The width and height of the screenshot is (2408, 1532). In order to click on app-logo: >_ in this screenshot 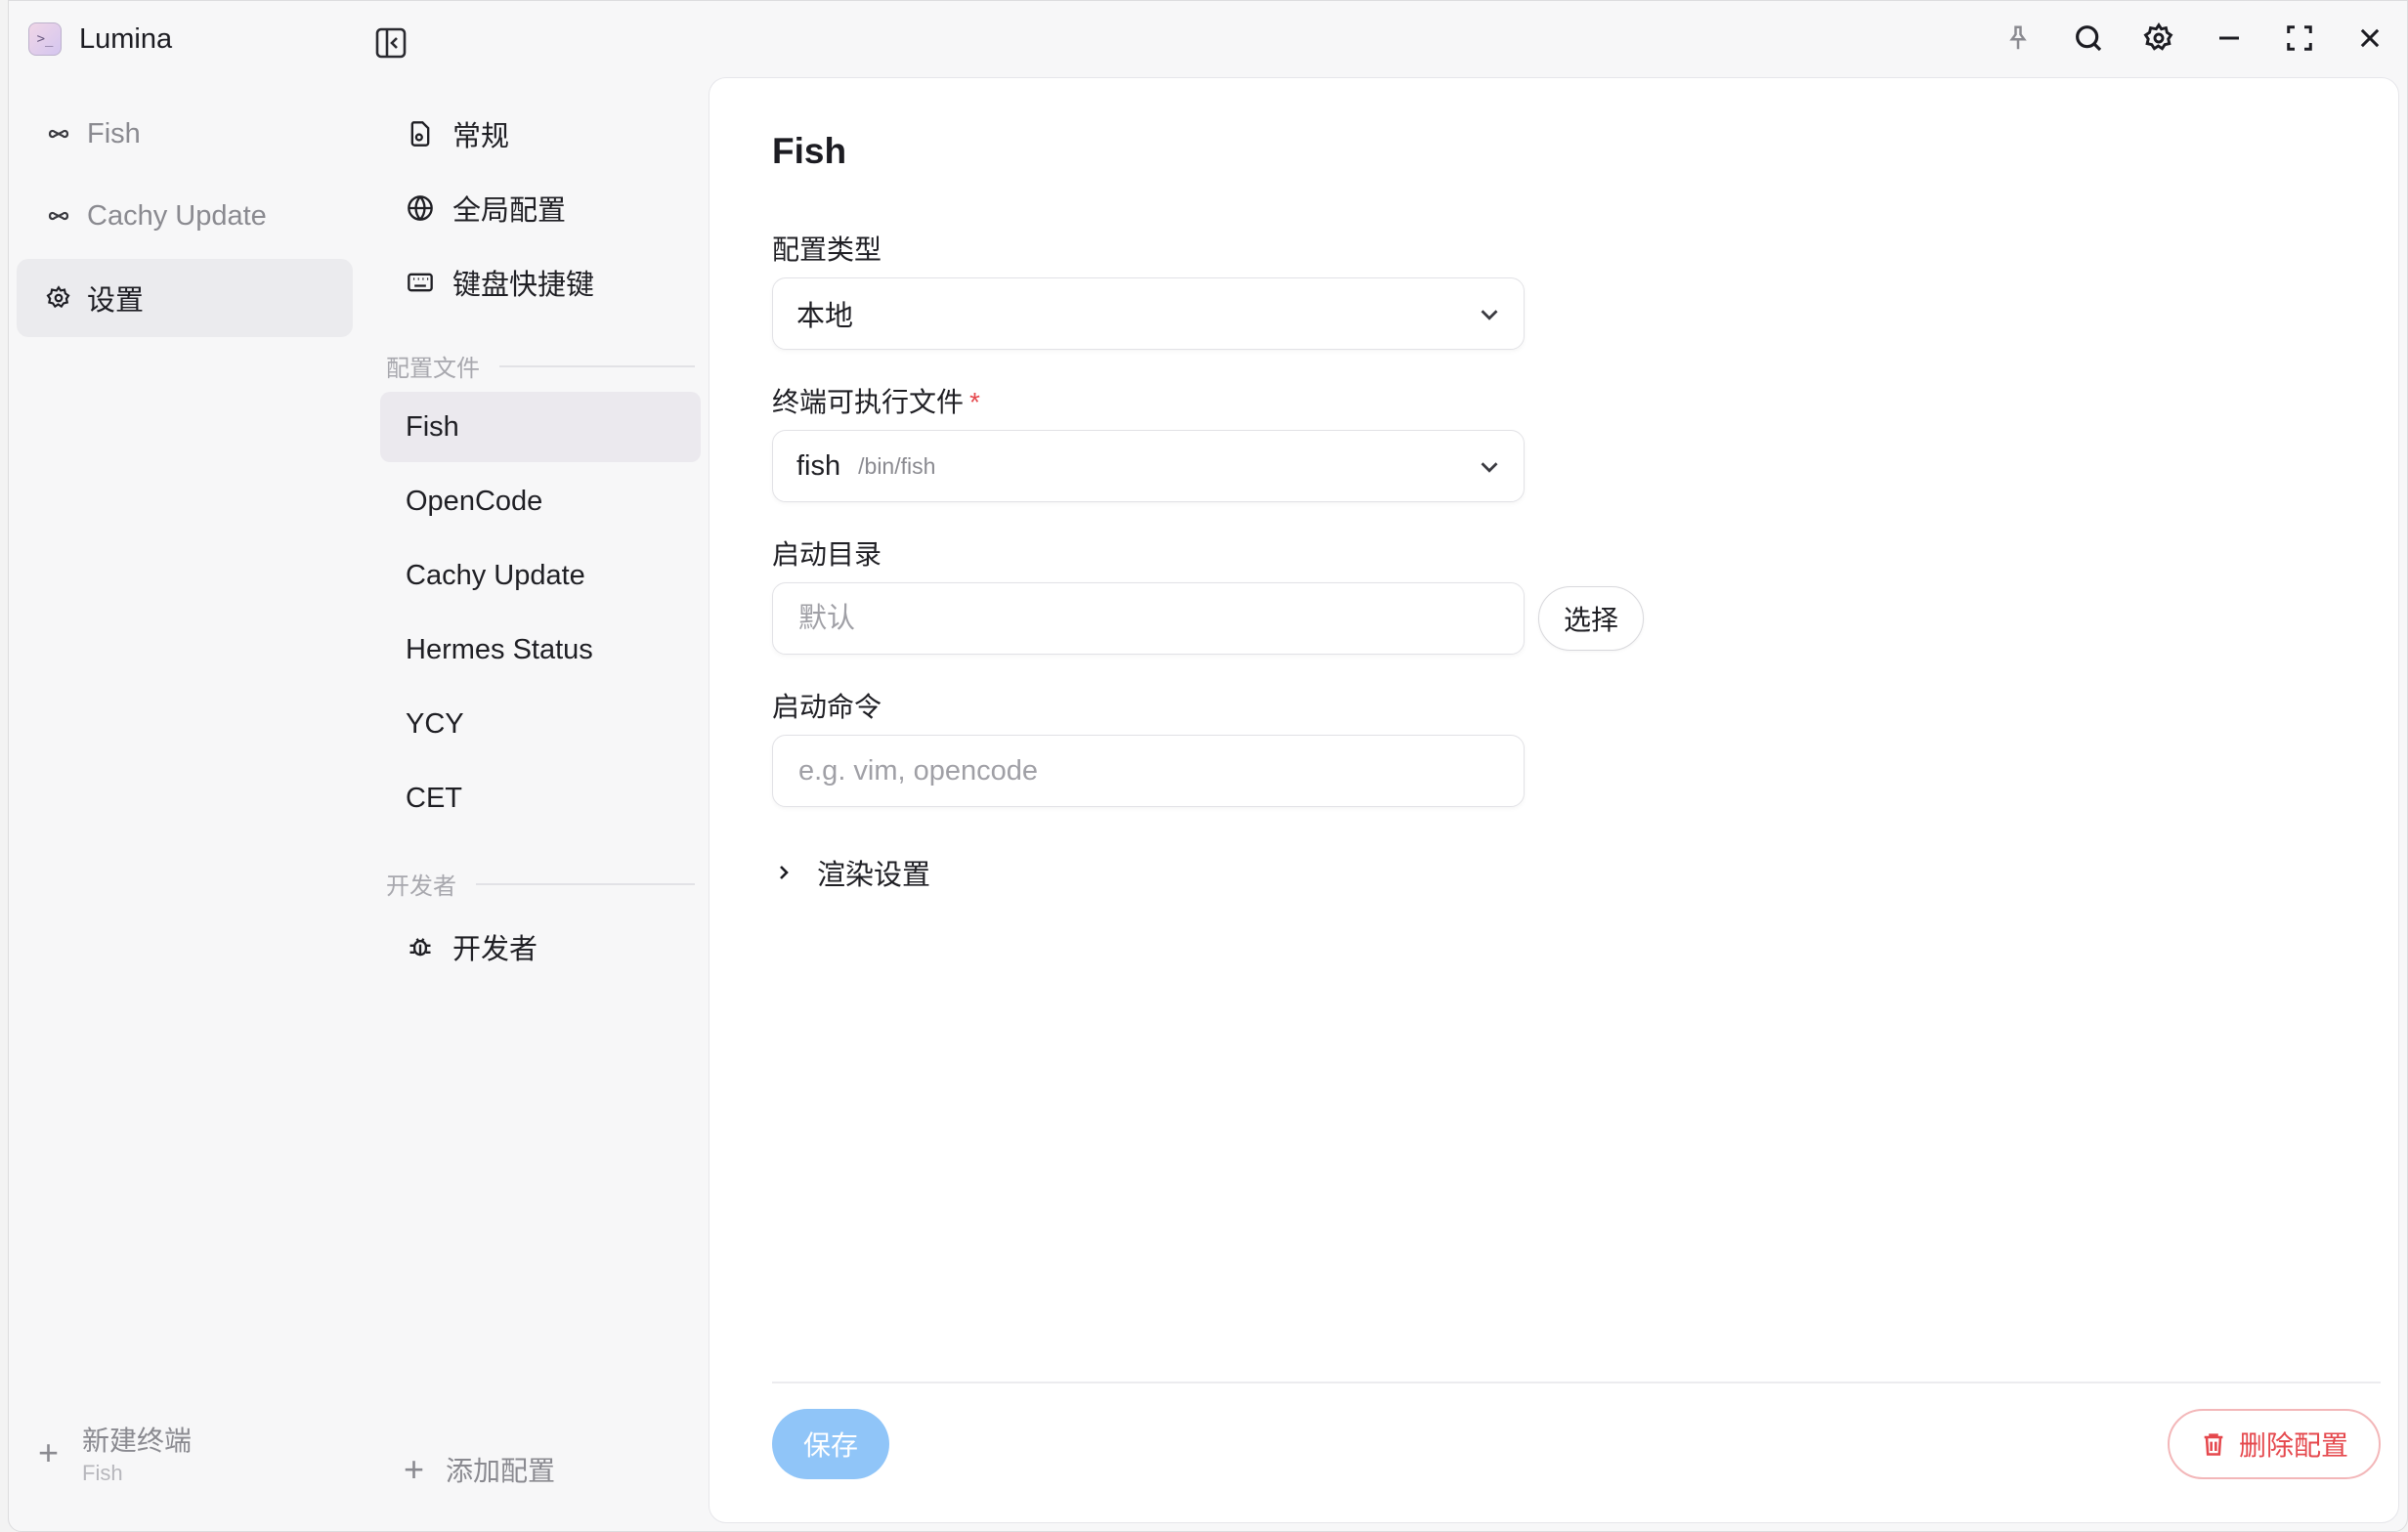, I will do `click(45, 39)`.